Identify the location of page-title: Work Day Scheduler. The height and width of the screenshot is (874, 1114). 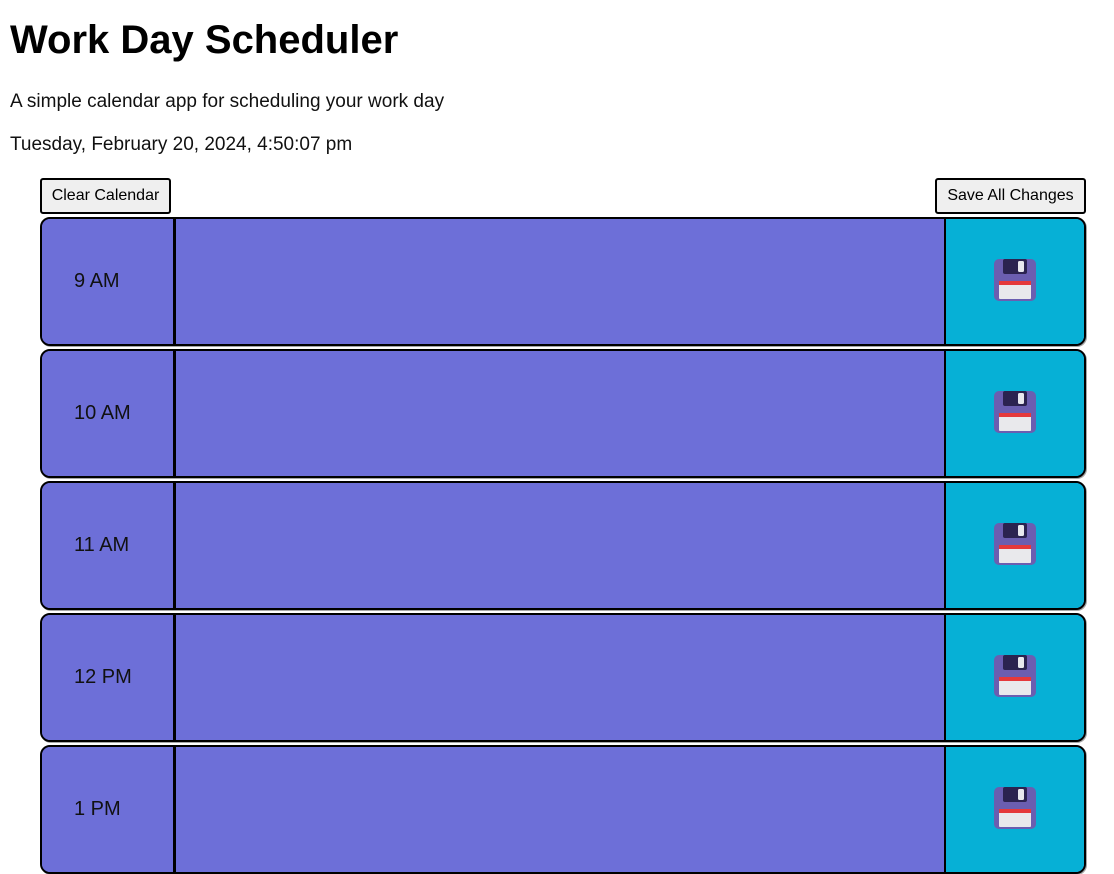
(204, 40).